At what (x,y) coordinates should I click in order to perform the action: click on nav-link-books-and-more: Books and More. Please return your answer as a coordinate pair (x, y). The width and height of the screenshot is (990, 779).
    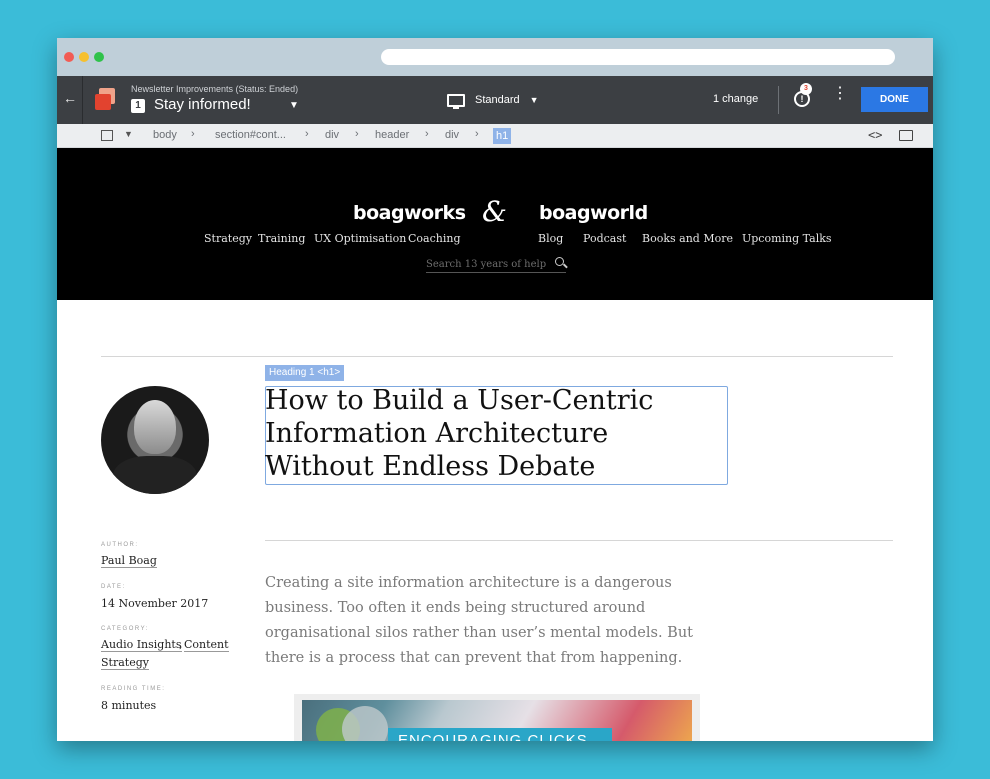
    Looking at the image, I should click on (687, 238).